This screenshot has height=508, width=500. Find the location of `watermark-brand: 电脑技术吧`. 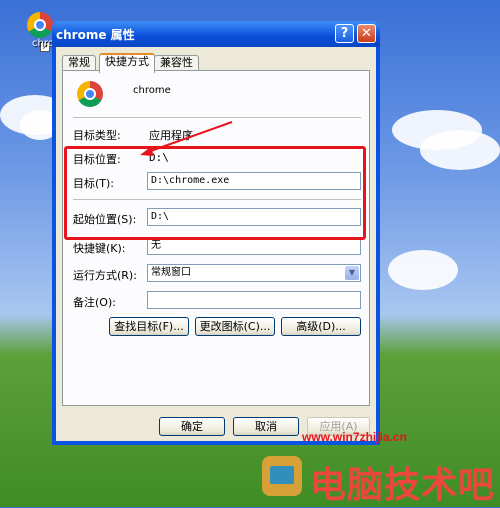

watermark-brand: 电脑技术吧 is located at coordinates (403, 484).